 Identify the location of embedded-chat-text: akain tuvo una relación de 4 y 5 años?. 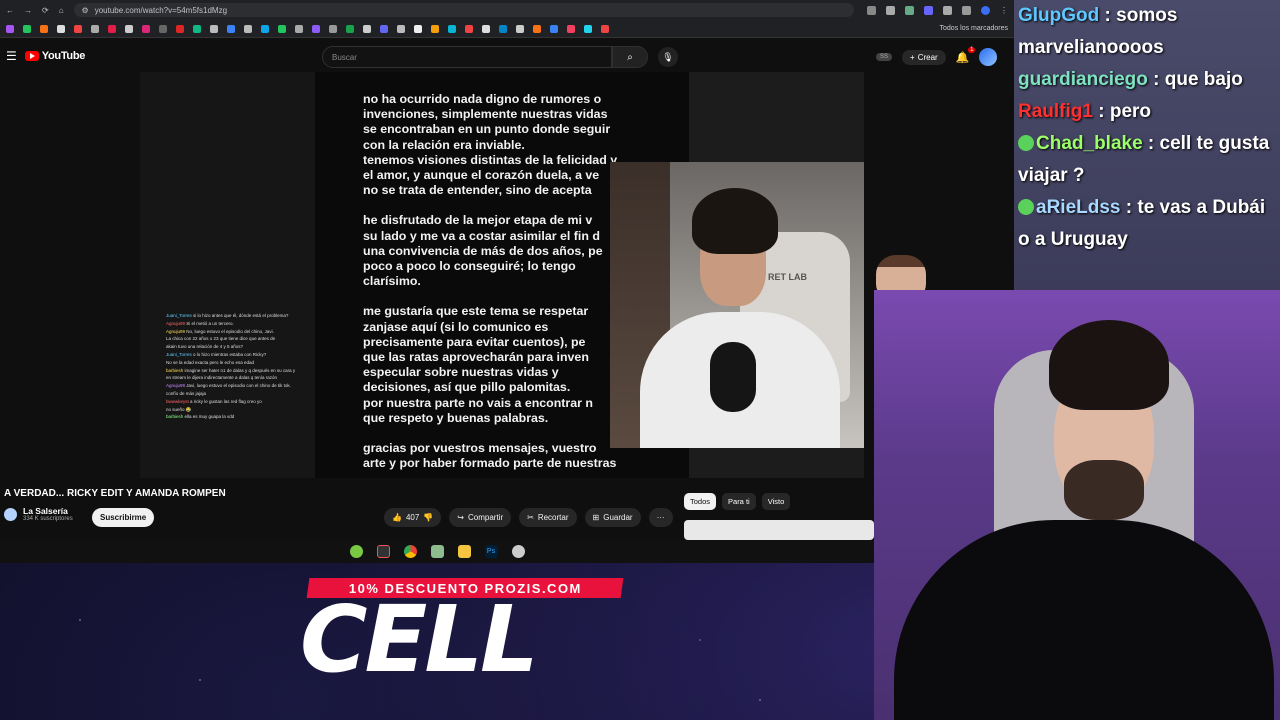
(205, 347).